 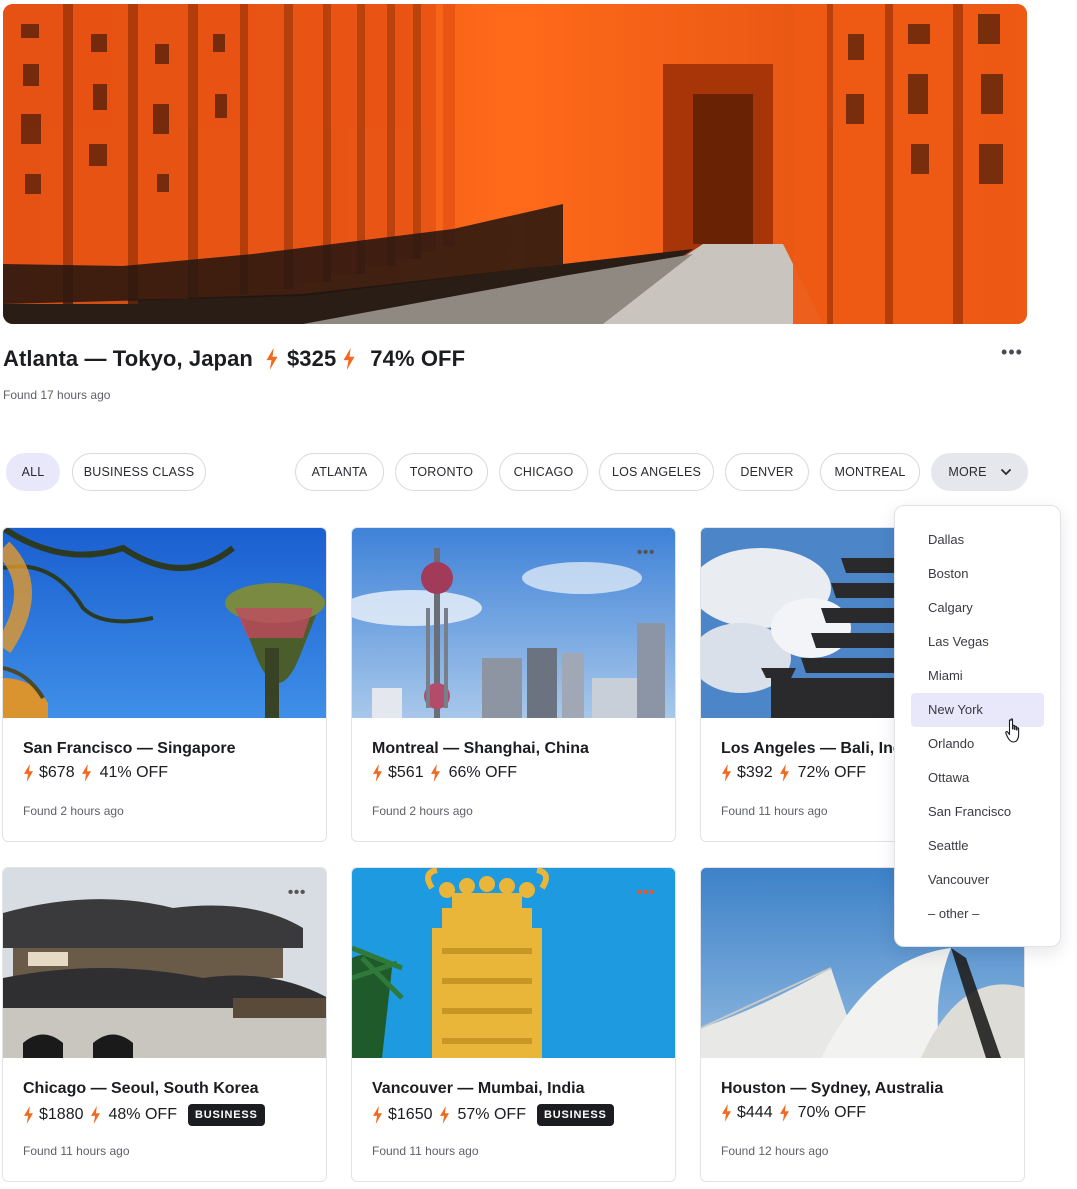 I want to click on dropdown-item-miami: Miami, so click(x=977, y=676).